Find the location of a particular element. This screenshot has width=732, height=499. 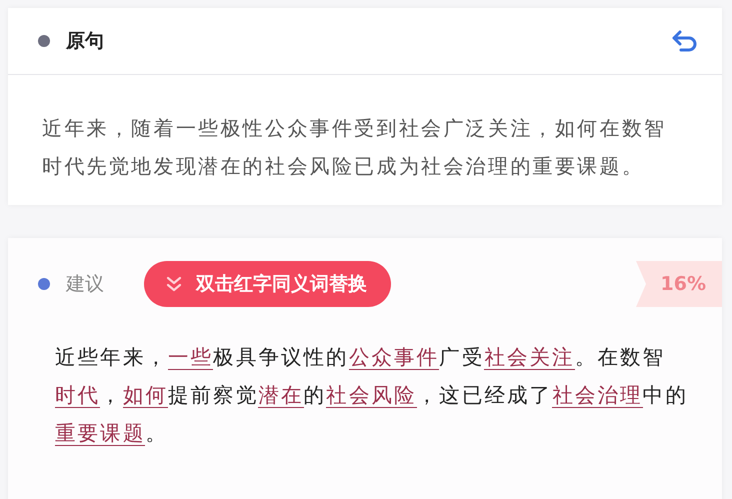

synonym-replace-button: 双击红字同义词替换 is located at coordinates (267, 284).